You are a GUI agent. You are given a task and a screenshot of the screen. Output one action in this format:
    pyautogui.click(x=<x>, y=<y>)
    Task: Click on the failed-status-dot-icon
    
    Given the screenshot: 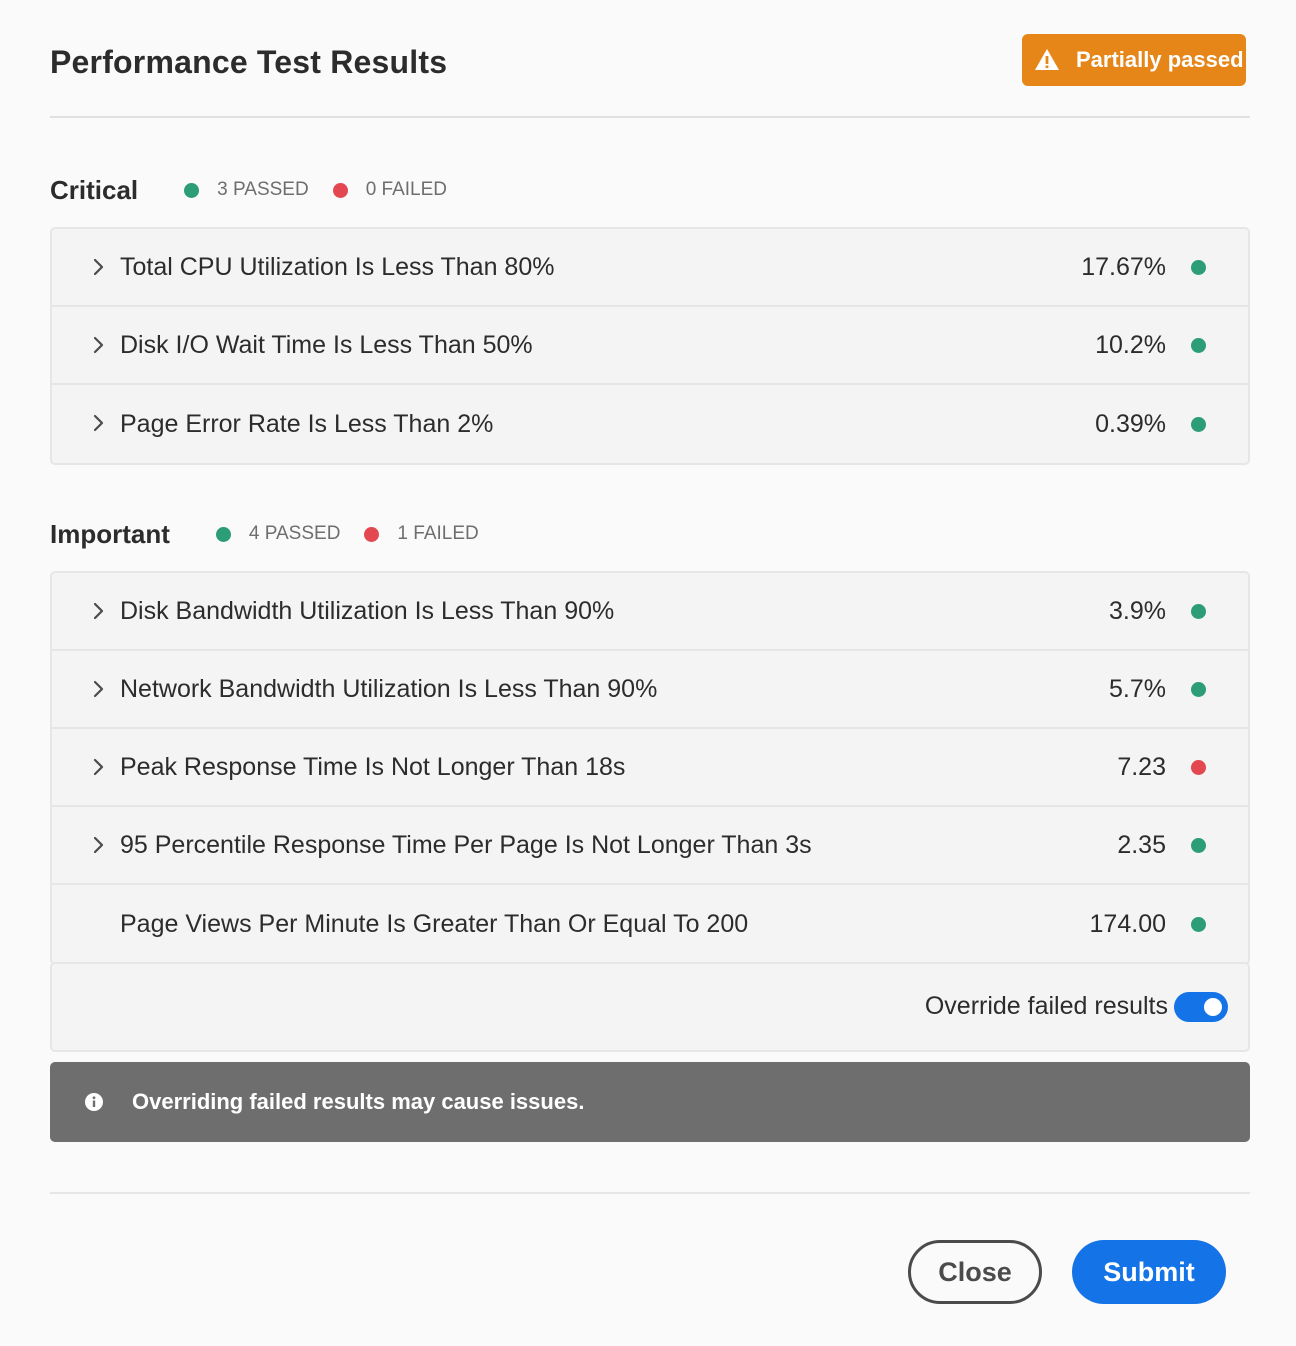 What is the action you would take?
    pyautogui.click(x=1198, y=767)
    